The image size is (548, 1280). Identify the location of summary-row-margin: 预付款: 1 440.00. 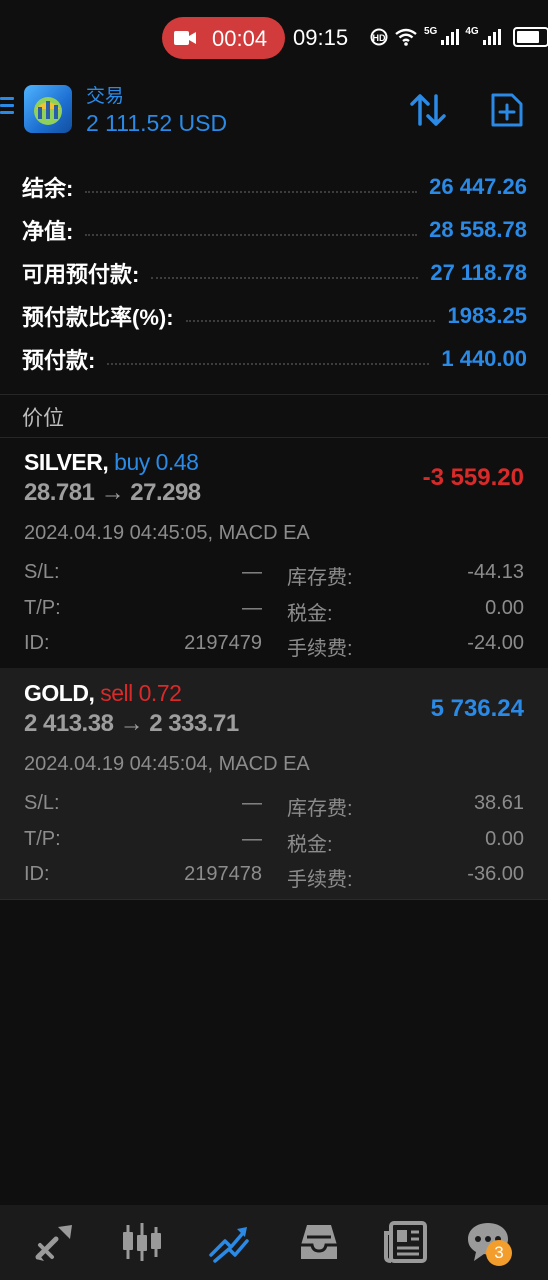
(274, 359).